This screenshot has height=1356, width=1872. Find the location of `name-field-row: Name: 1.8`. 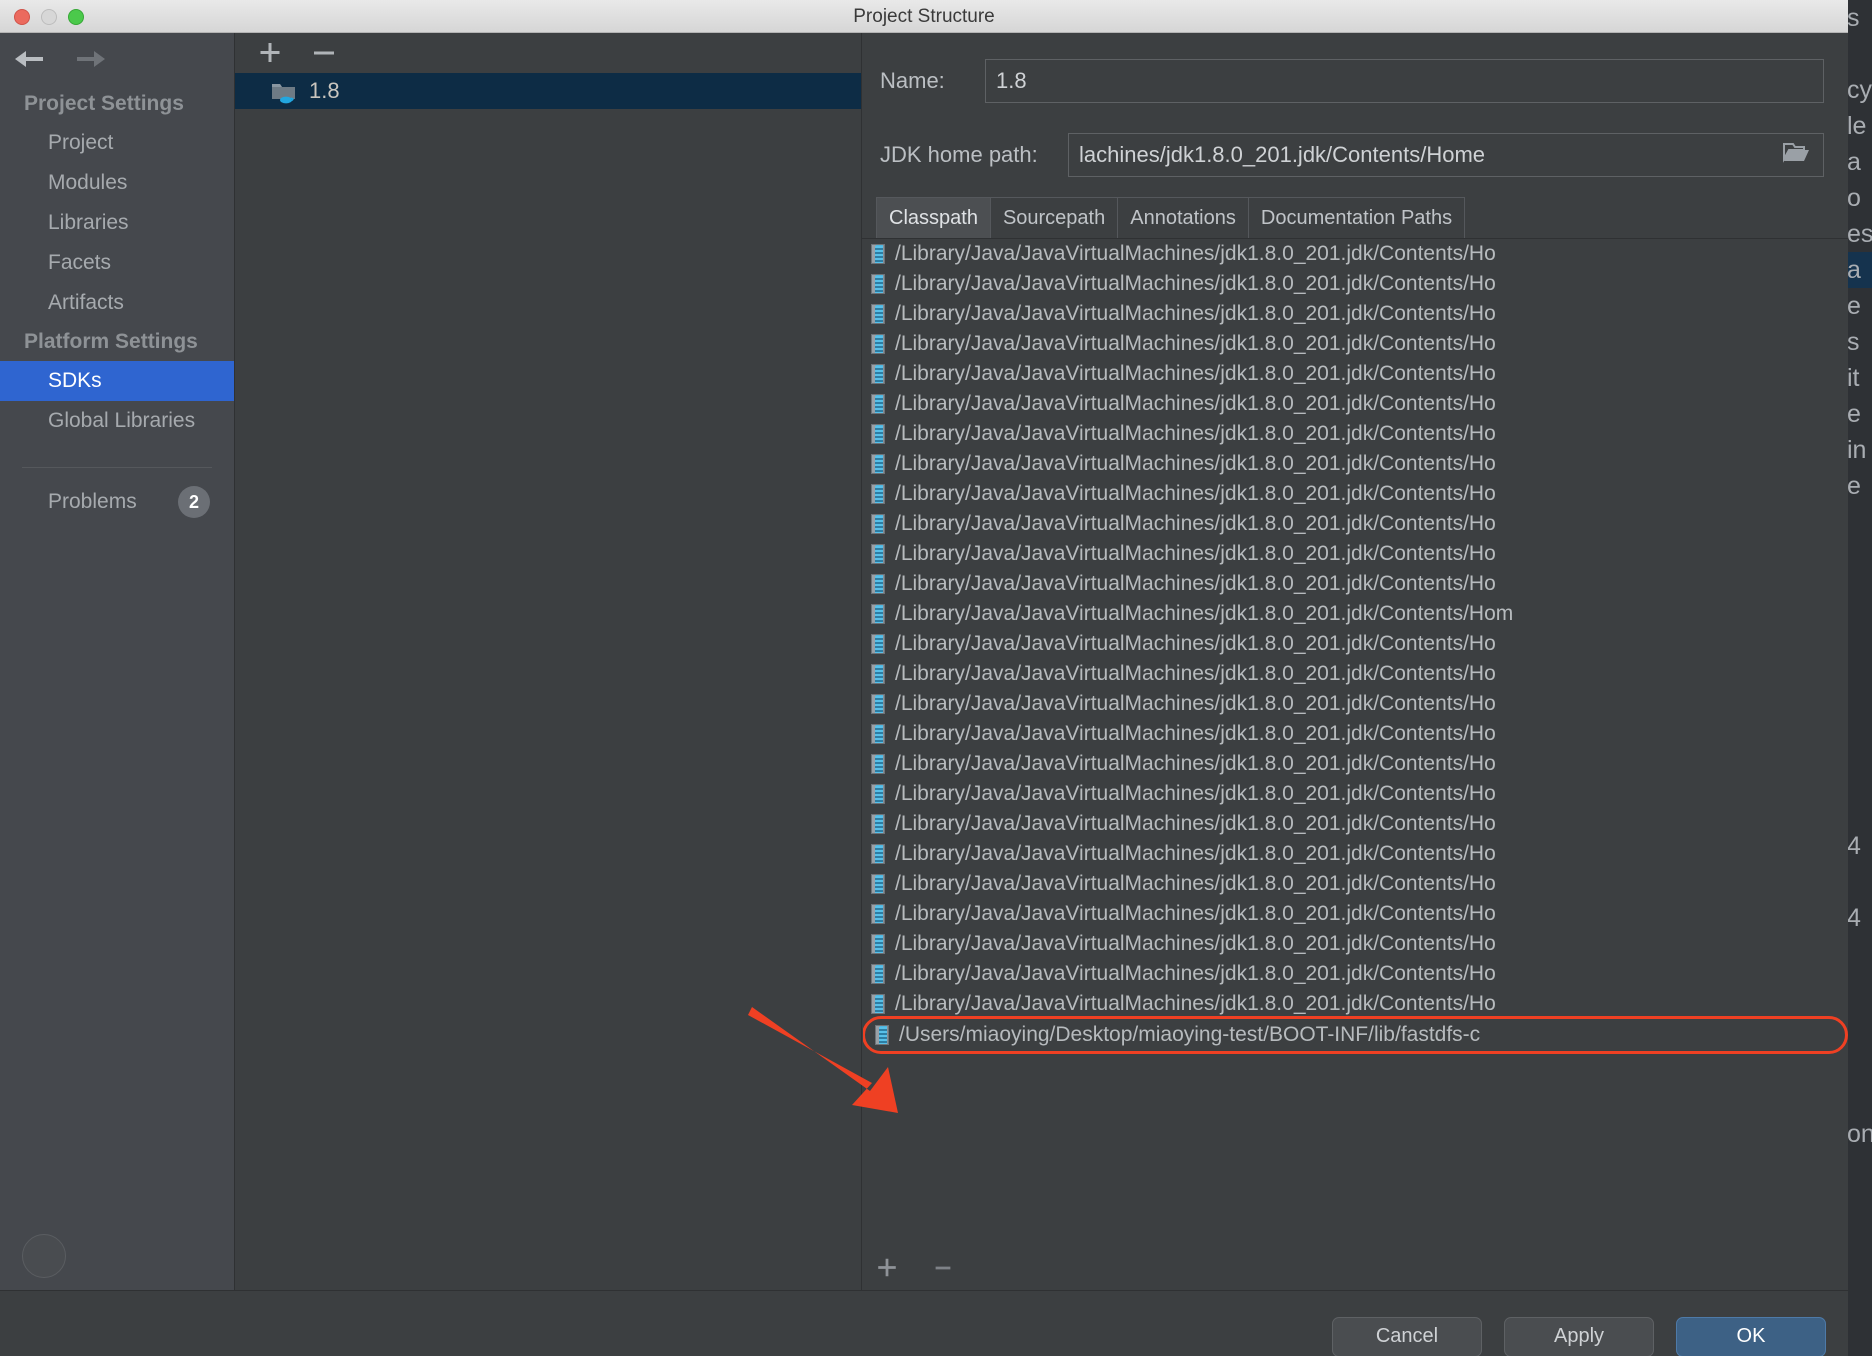

name-field-row: Name: 1.8 is located at coordinates (1355, 81).